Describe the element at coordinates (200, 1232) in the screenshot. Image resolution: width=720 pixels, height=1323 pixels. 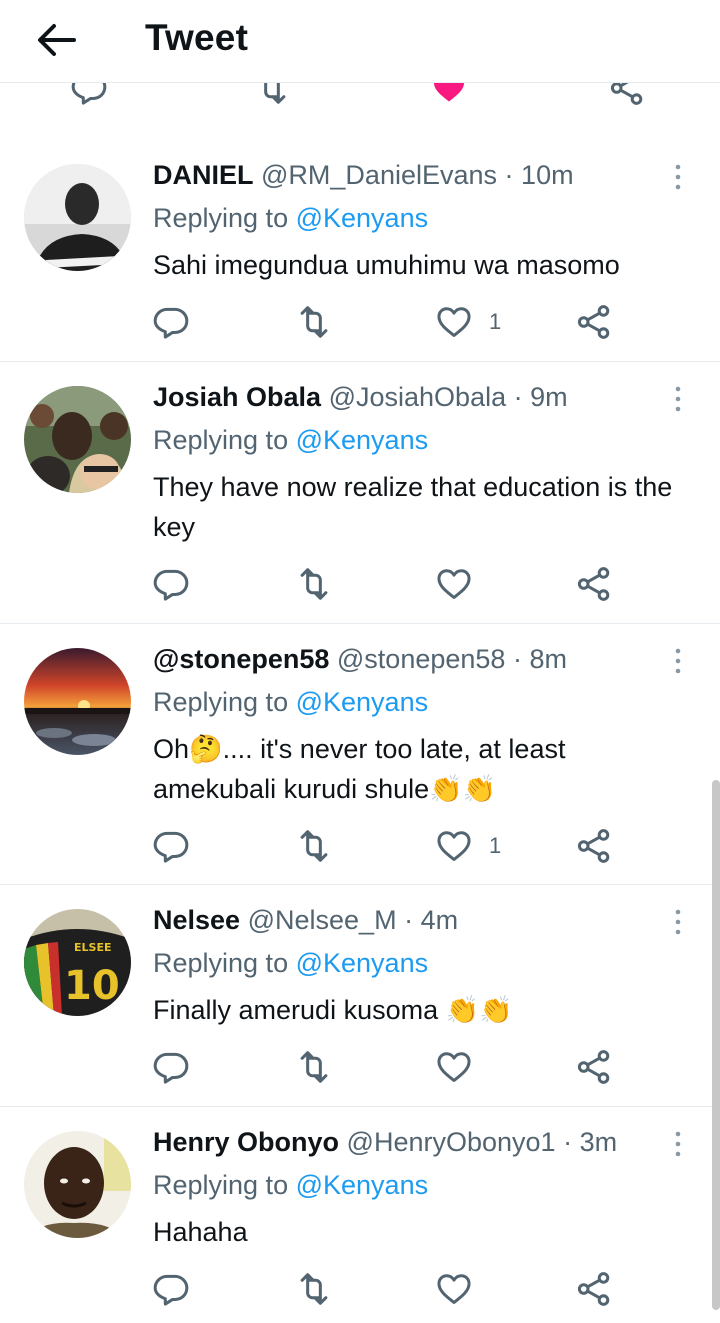
I see `tweet-text: Hahaha` at that location.